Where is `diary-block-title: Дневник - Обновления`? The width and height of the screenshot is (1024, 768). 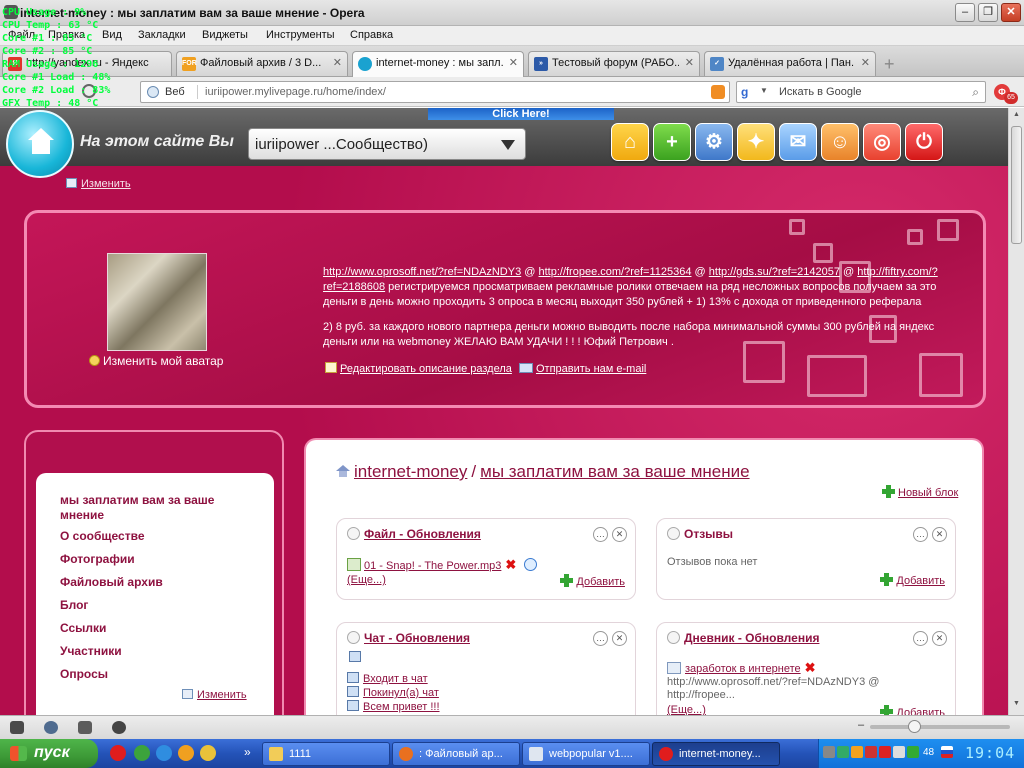 diary-block-title: Дневник - Обновления is located at coordinates (751, 638).